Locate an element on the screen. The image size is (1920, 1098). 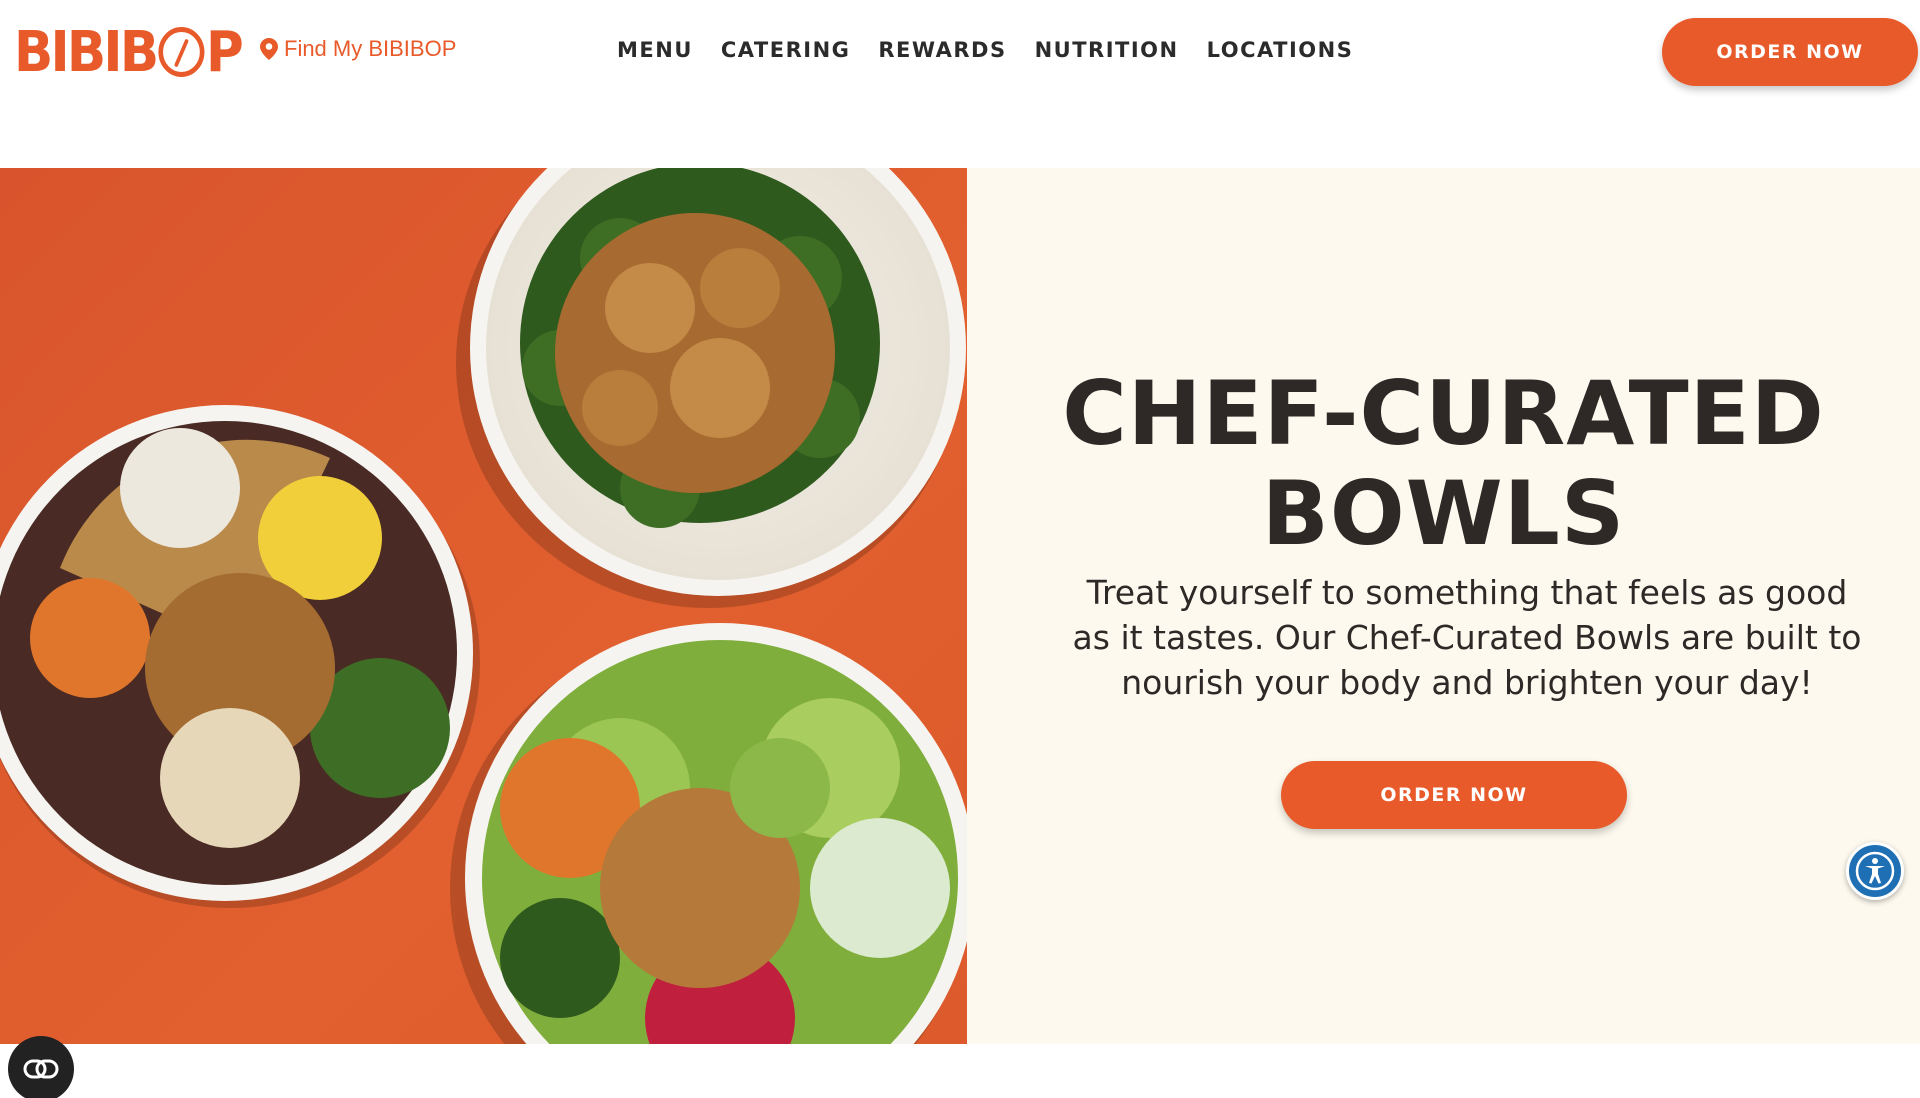
logo-o-mark is located at coordinates (181, 52).